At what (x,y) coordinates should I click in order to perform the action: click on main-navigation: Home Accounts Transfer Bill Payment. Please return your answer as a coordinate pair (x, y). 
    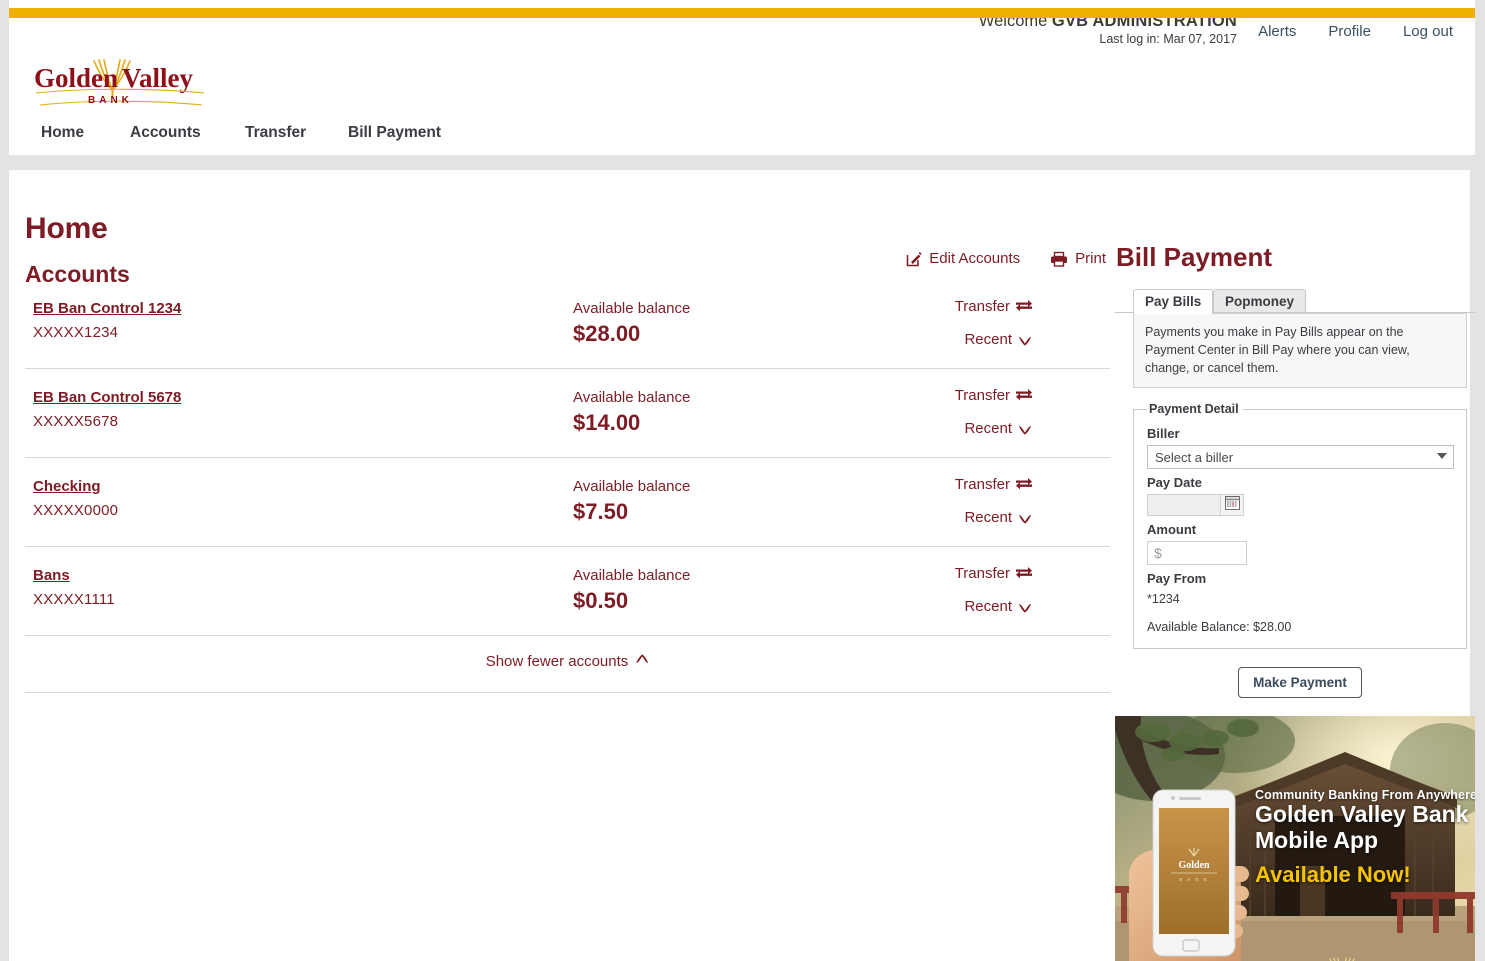
    Looking at the image, I should click on (241, 133).